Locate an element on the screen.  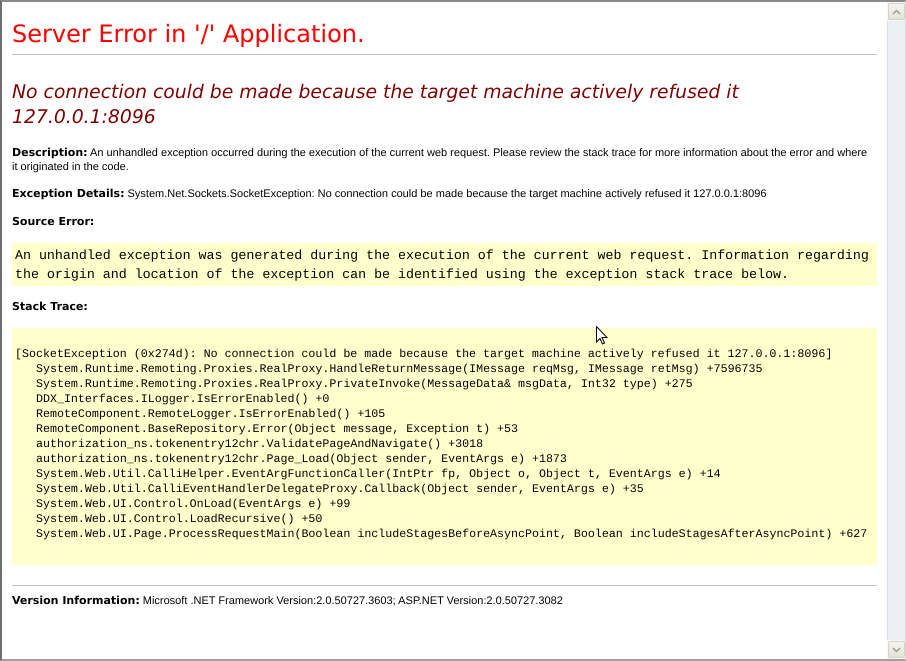
exception-details-text: Exception Details: System.Net.Sockets.SocketException: No connection could be made because the target machine actively refused it 127.0.0.1:8096 is located at coordinates (390, 194).